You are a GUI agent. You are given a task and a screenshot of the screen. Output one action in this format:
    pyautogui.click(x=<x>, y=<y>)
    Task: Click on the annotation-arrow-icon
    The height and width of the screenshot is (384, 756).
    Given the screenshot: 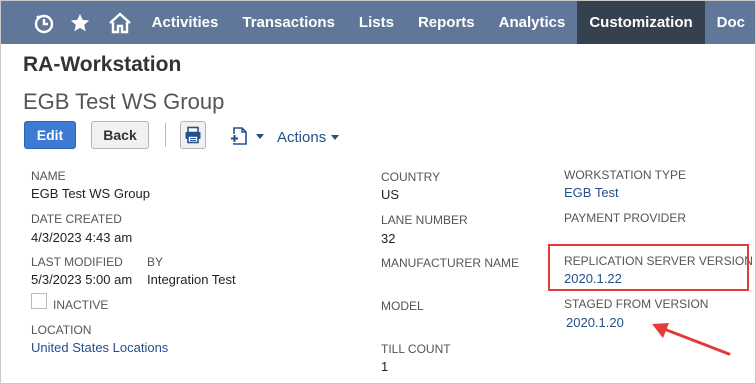 What is the action you would take?
    pyautogui.click(x=691, y=339)
    